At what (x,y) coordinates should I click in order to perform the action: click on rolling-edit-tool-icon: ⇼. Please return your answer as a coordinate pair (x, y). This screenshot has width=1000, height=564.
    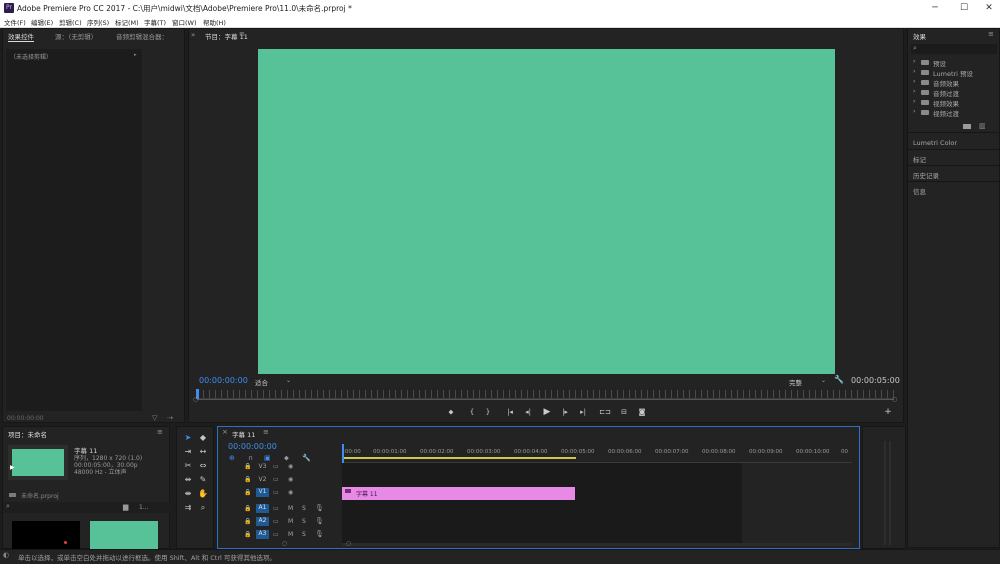
    Looking at the image, I should click on (188, 493).